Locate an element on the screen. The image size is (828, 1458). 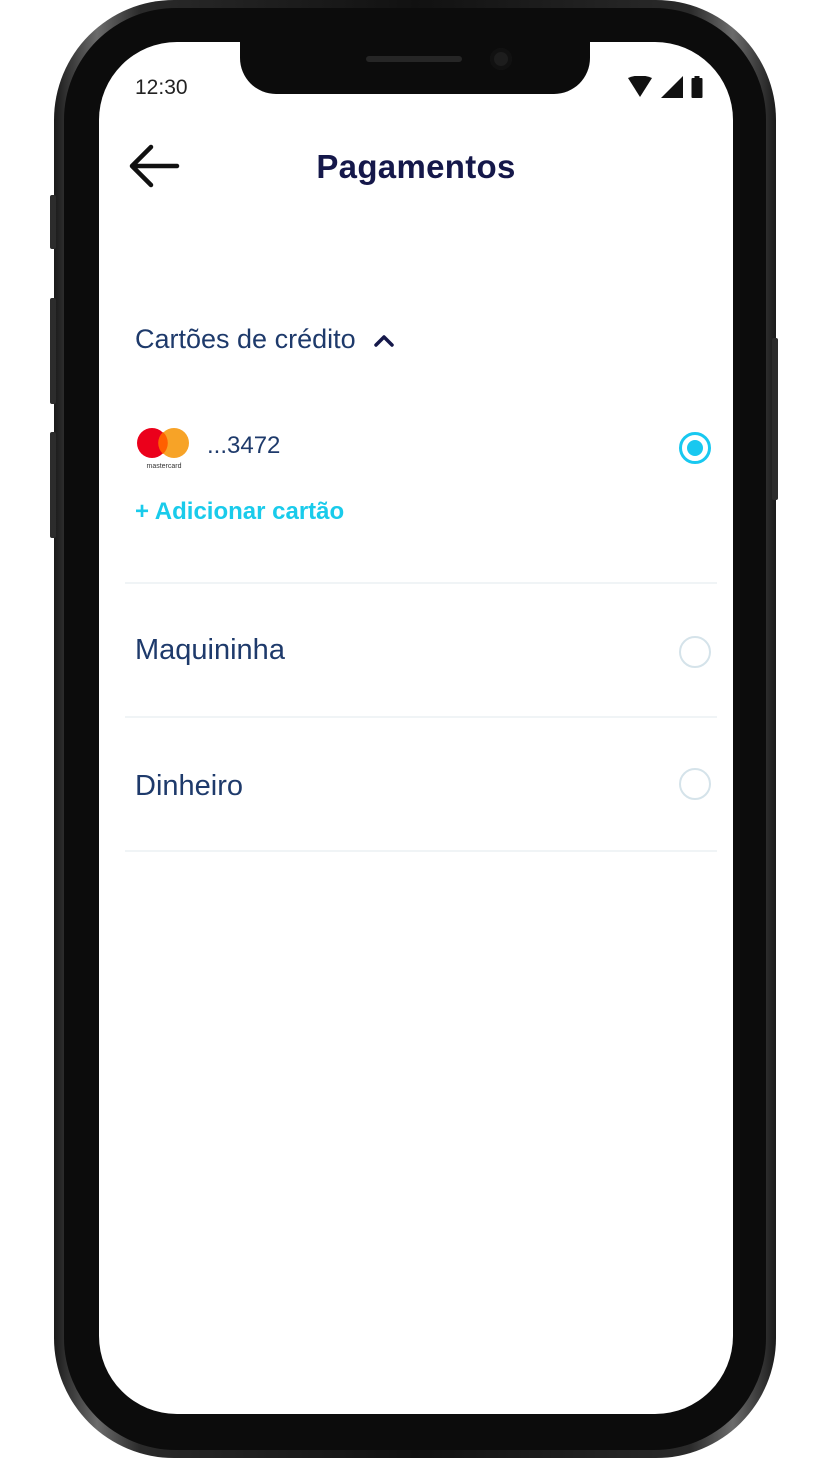
chevron-up-icon is located at coordinates (383, 340).